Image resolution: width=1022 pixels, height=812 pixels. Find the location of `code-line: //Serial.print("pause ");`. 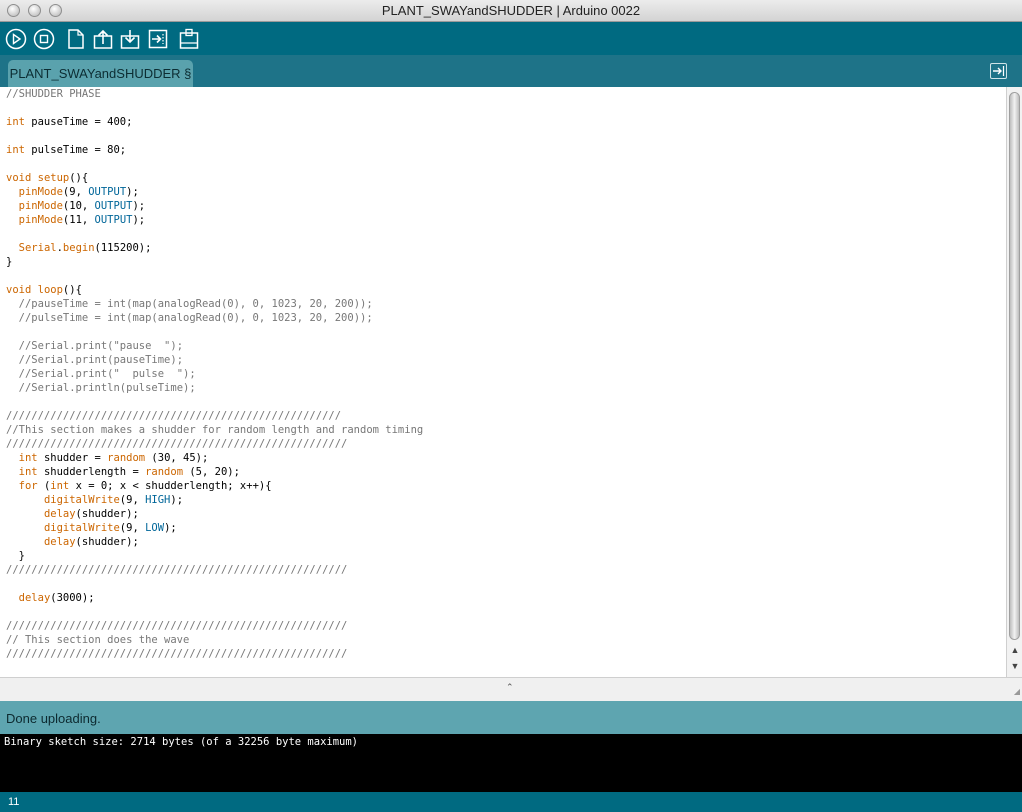

code-line: //Serial.print("pause "); is located at coordinates (506, 346).